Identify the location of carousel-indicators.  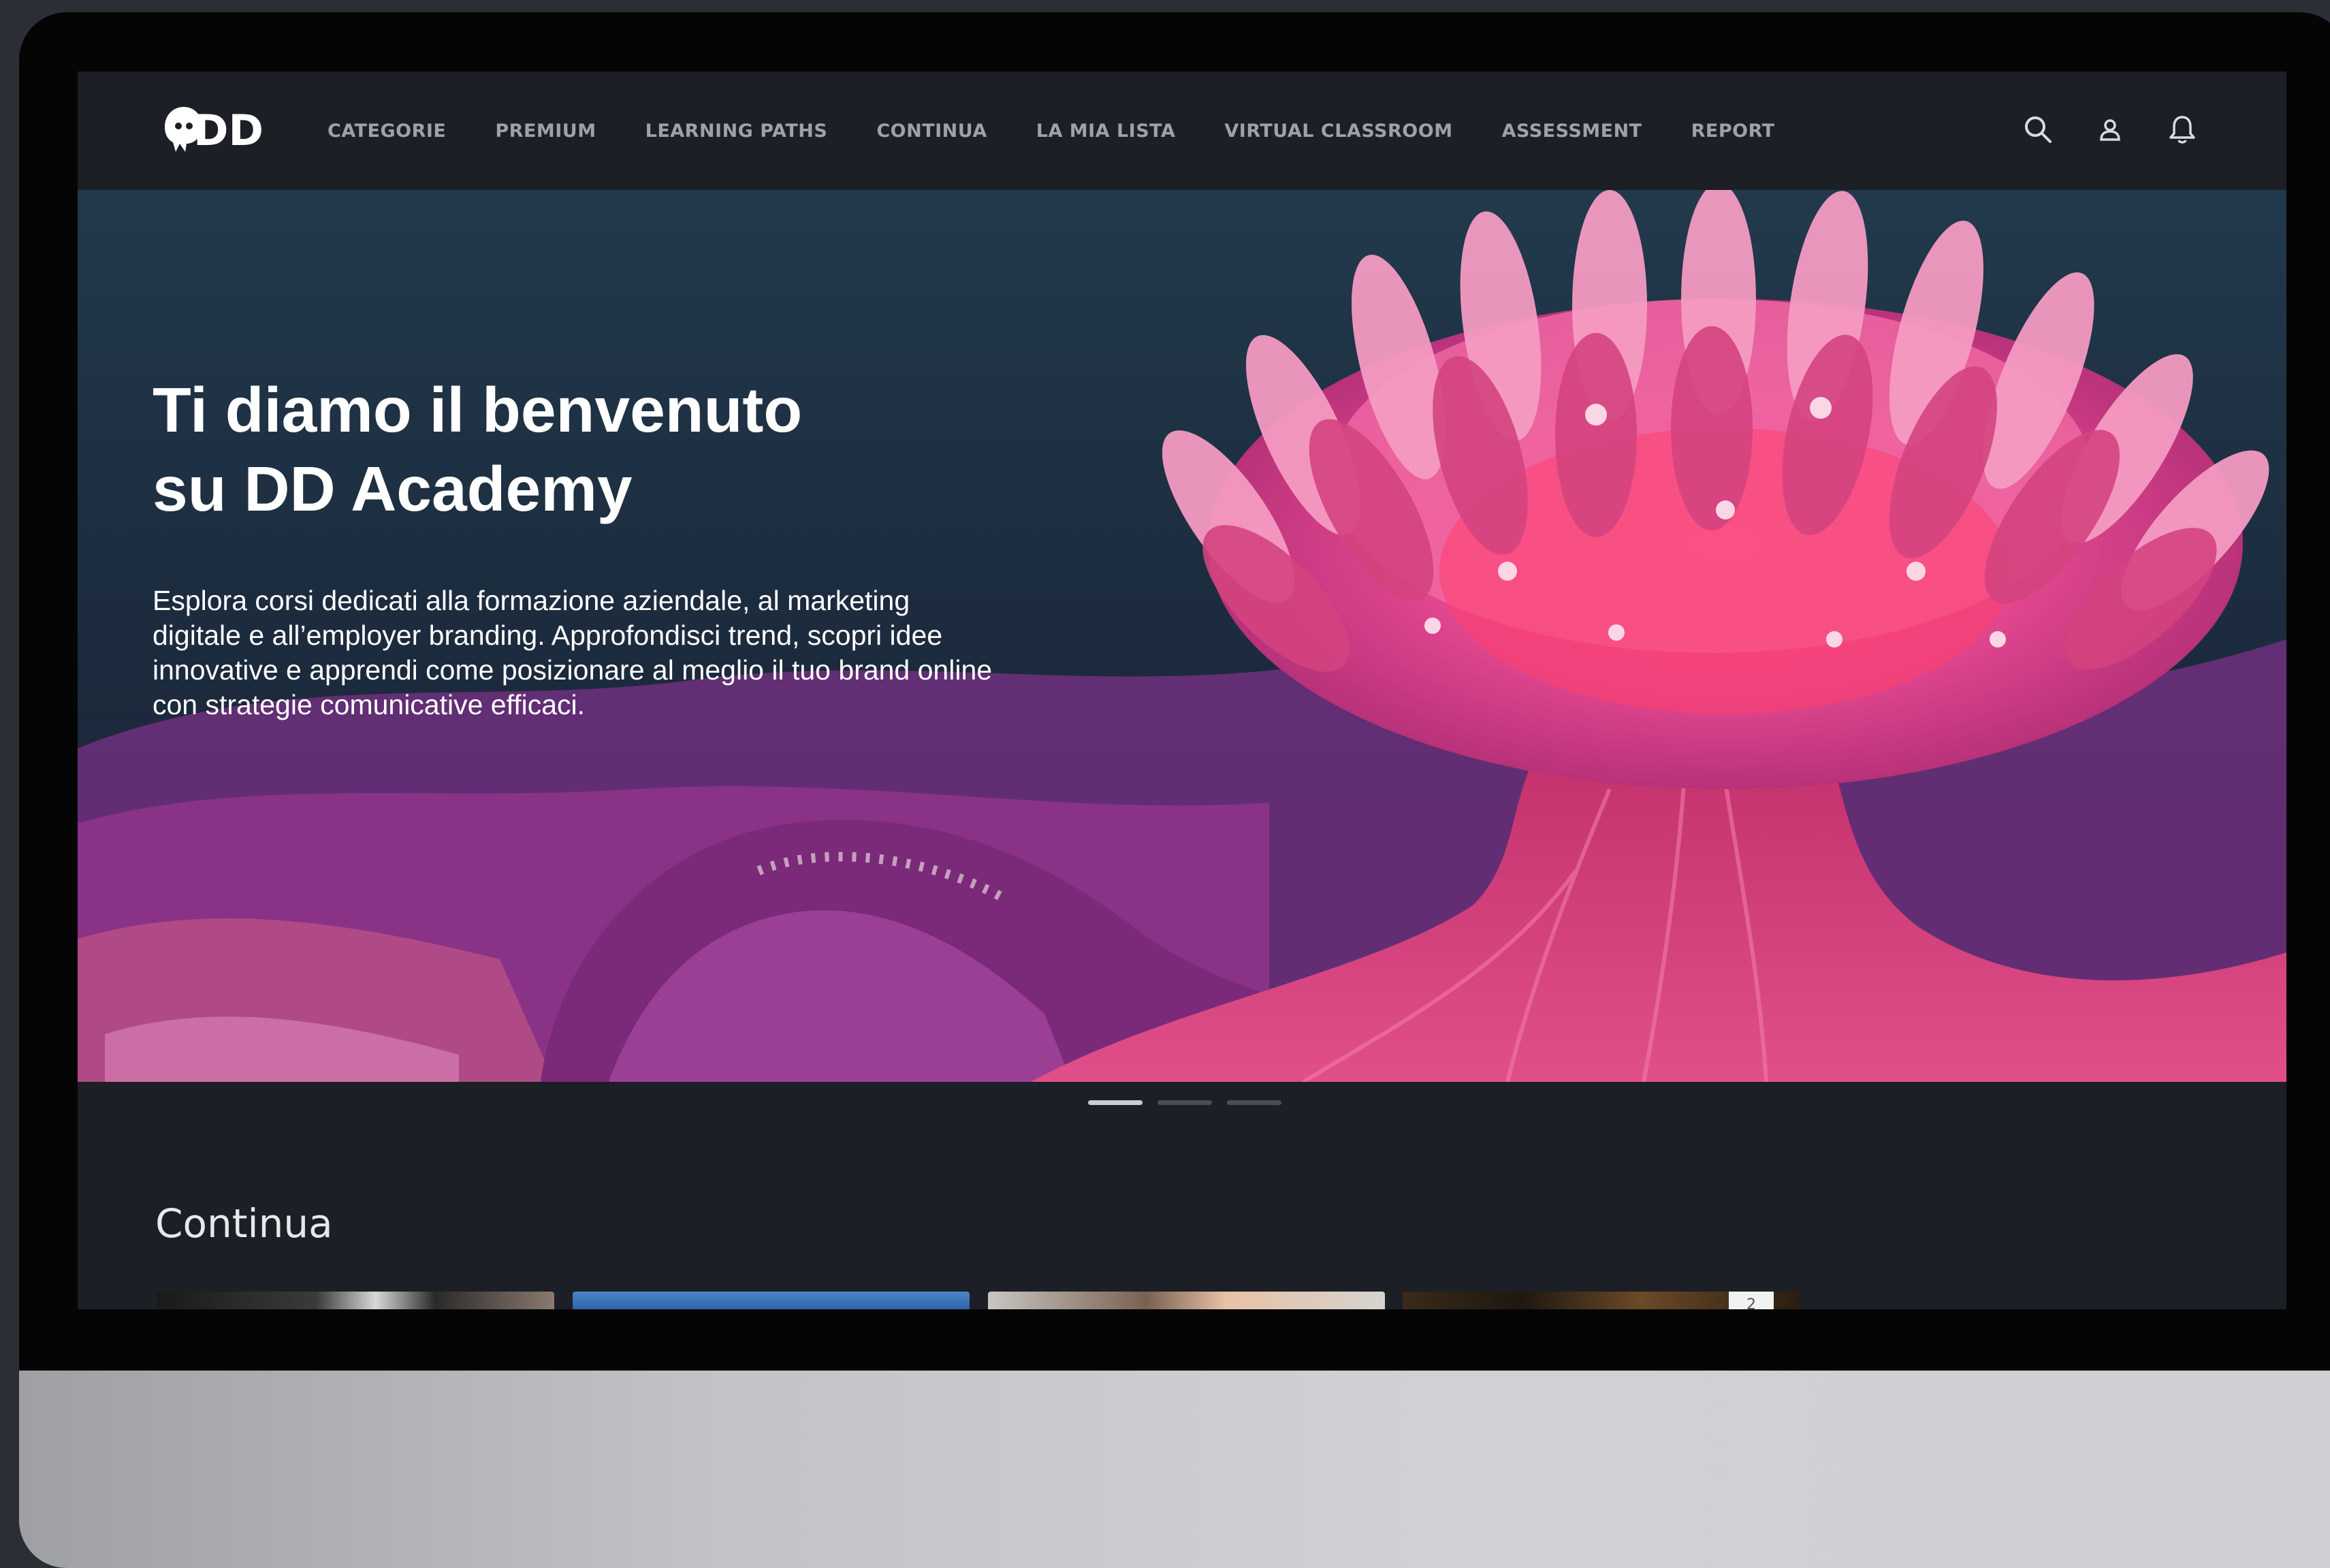
(1192, 1102).